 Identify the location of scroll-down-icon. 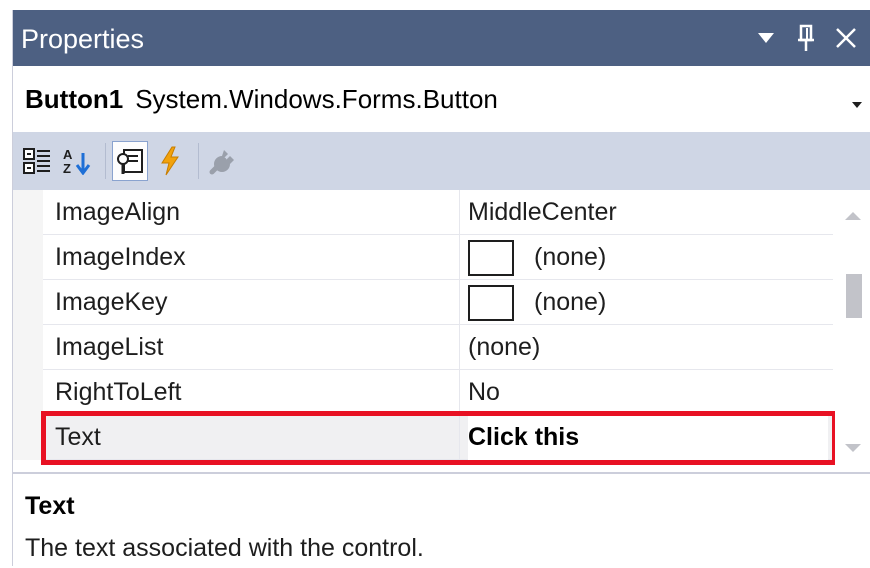
(853, 449).